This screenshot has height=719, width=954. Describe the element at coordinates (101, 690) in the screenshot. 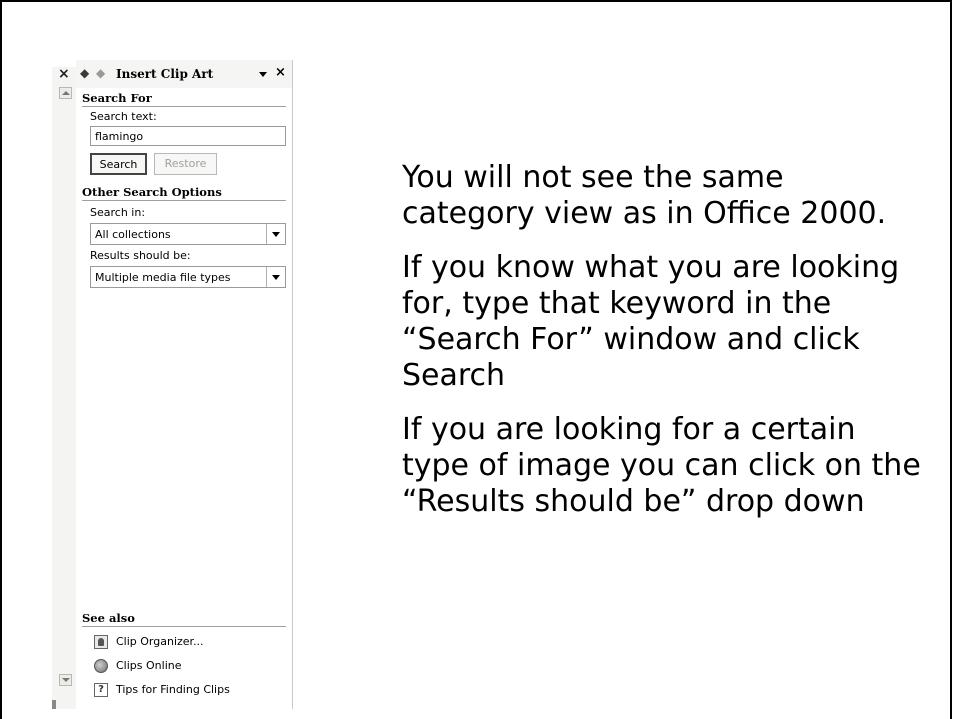

I see `help-question-icon: ?` at that location.